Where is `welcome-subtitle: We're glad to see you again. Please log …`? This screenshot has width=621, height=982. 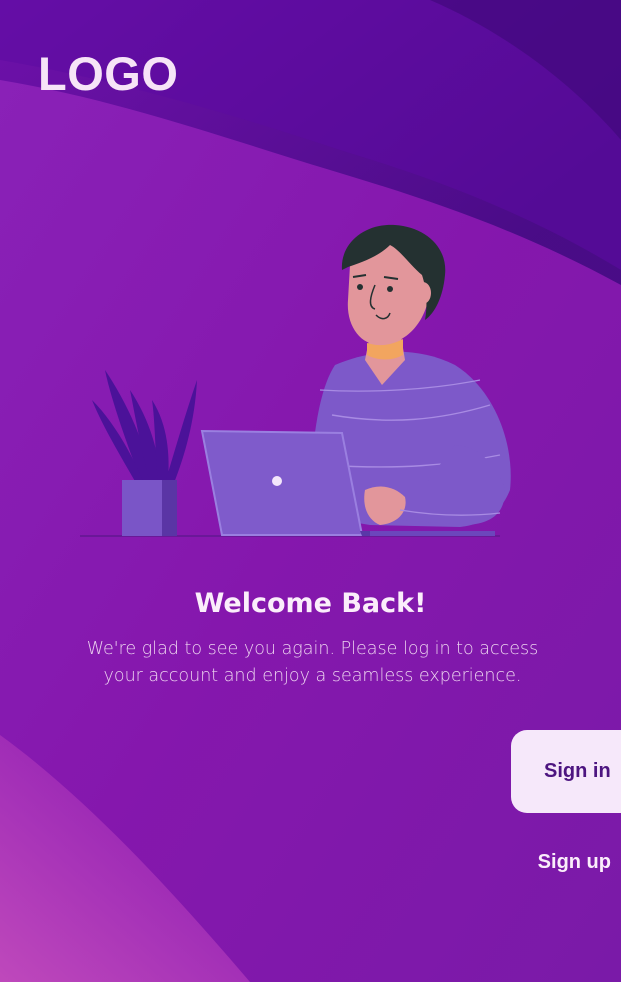
welcome-subtitle: We're glad to see you again. Please log … is located at coordinates (312, 662).